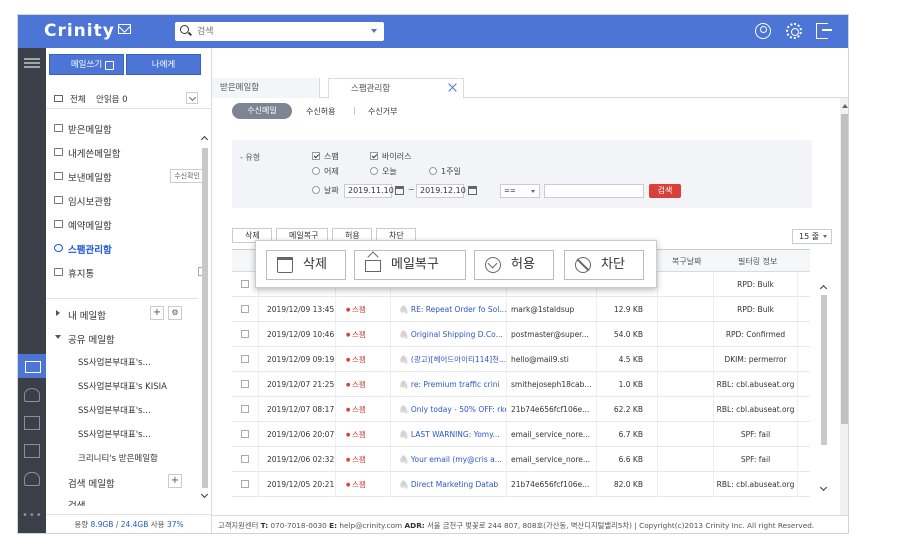 The height and width of the screenshot is (550, 900). Describe the element at coordinates (32, 479) in the screenshot. I see `bell-icon` at that location.